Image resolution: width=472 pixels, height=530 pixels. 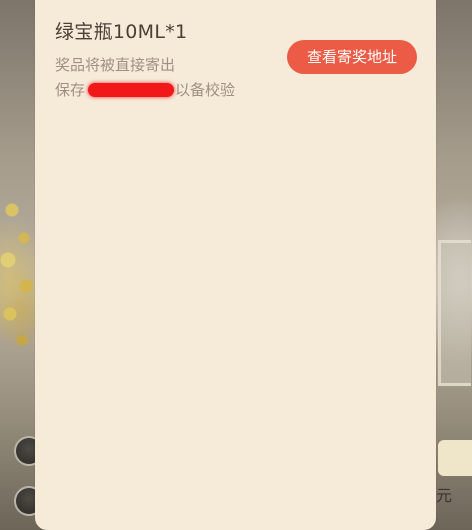 I want to click on background-frame-image, so click(x=454, y=313).